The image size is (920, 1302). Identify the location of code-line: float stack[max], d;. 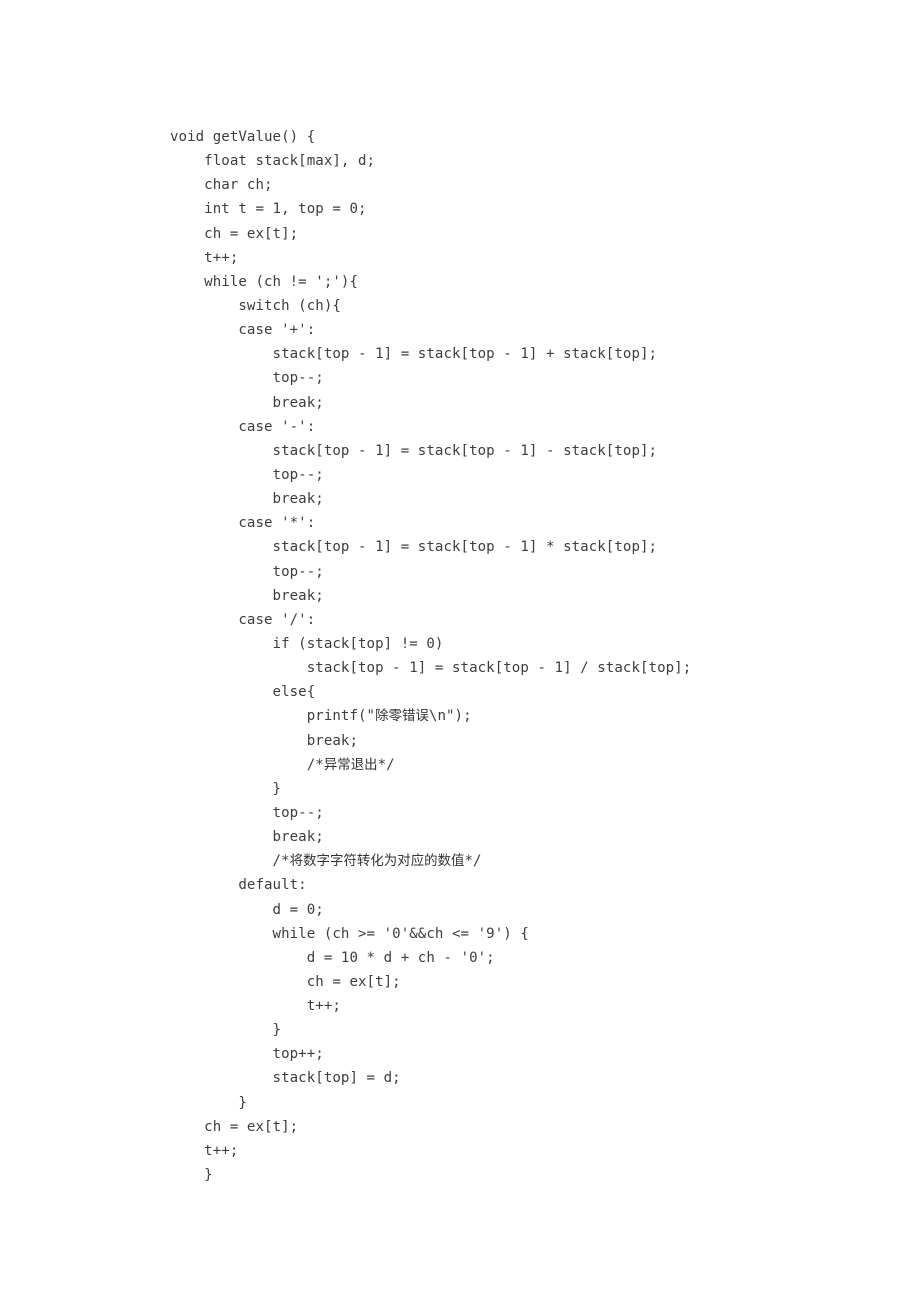
(520, 161).